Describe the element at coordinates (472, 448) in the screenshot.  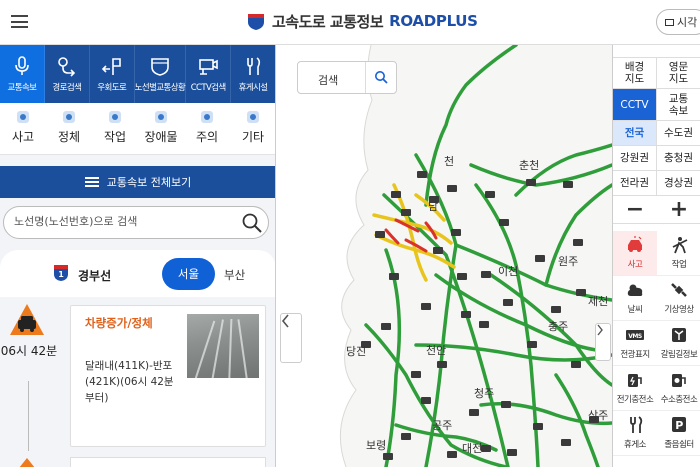
I see `map-label-daejeon: 대전` at that location.